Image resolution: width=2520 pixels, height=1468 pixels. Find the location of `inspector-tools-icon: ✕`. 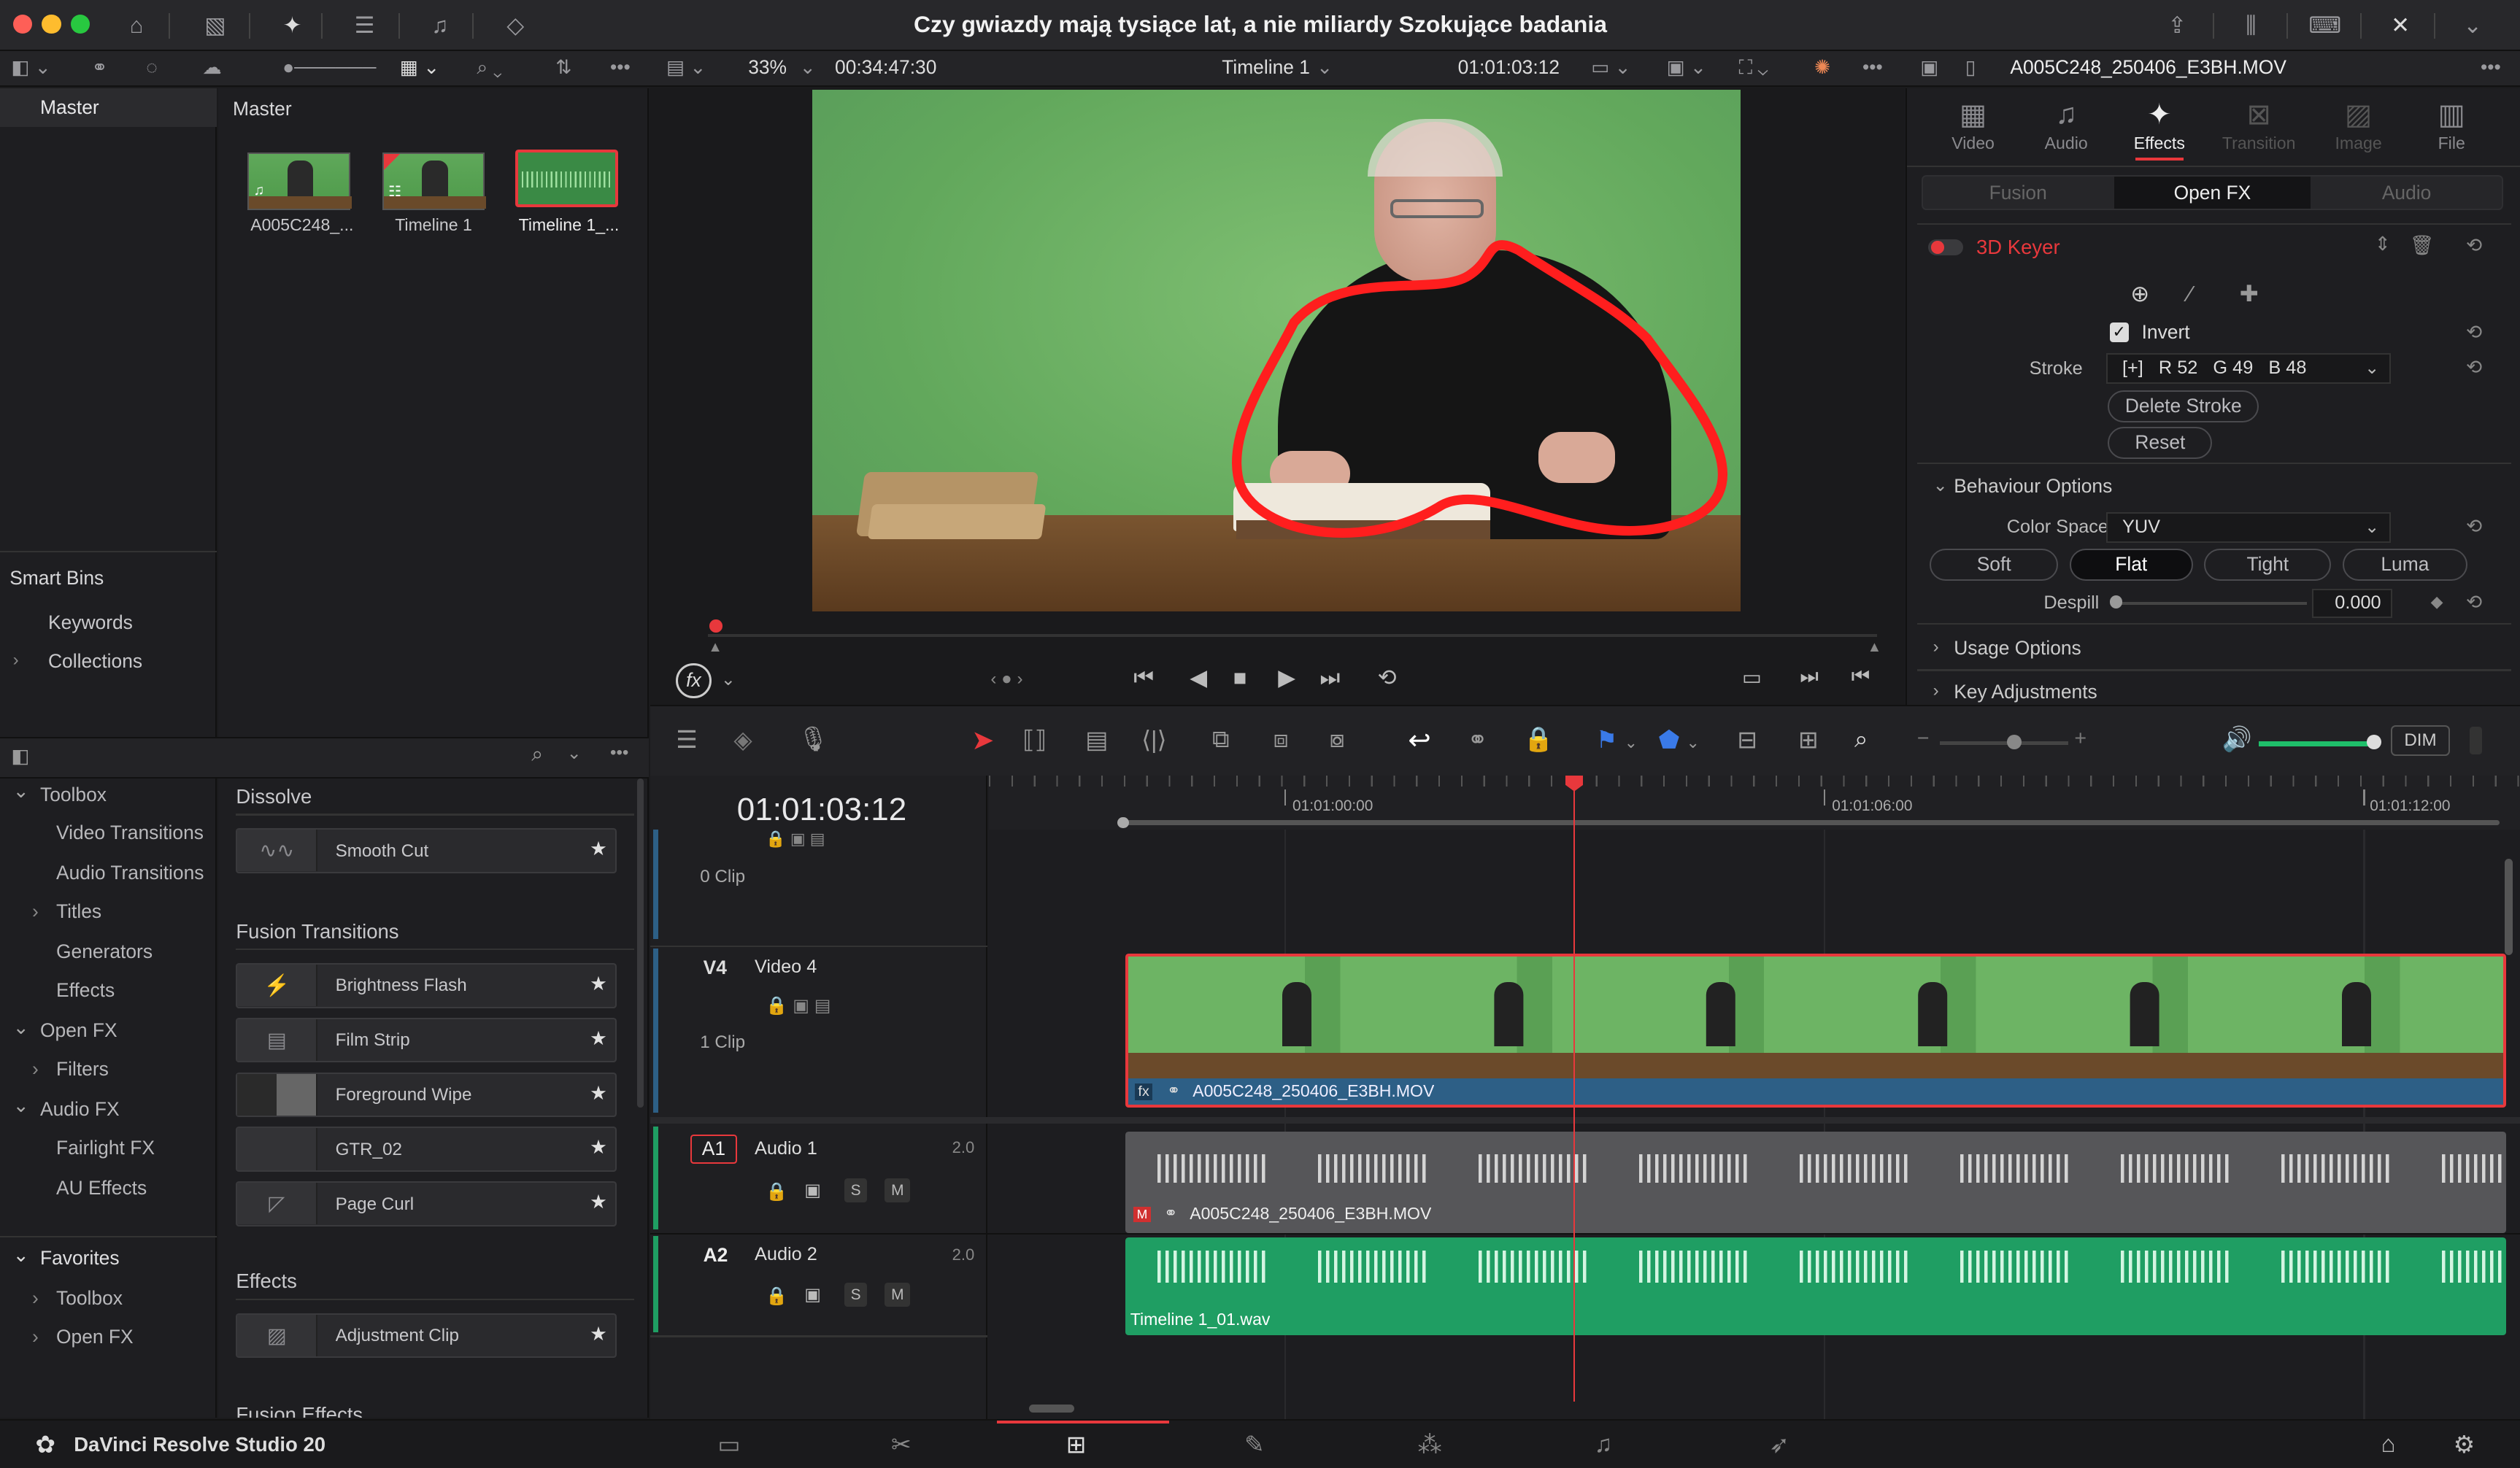

inspector-tools-icon: ✕ is located at coordinates (2400, 25).